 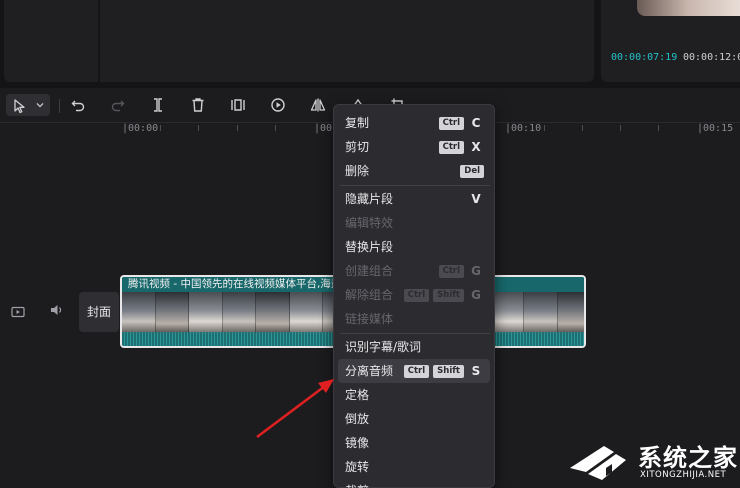 What do you see at coordinates (414, 395) in the screenshot?
I see `menu-item-freeze-frame: 定格` at bounding box center [414, 395].